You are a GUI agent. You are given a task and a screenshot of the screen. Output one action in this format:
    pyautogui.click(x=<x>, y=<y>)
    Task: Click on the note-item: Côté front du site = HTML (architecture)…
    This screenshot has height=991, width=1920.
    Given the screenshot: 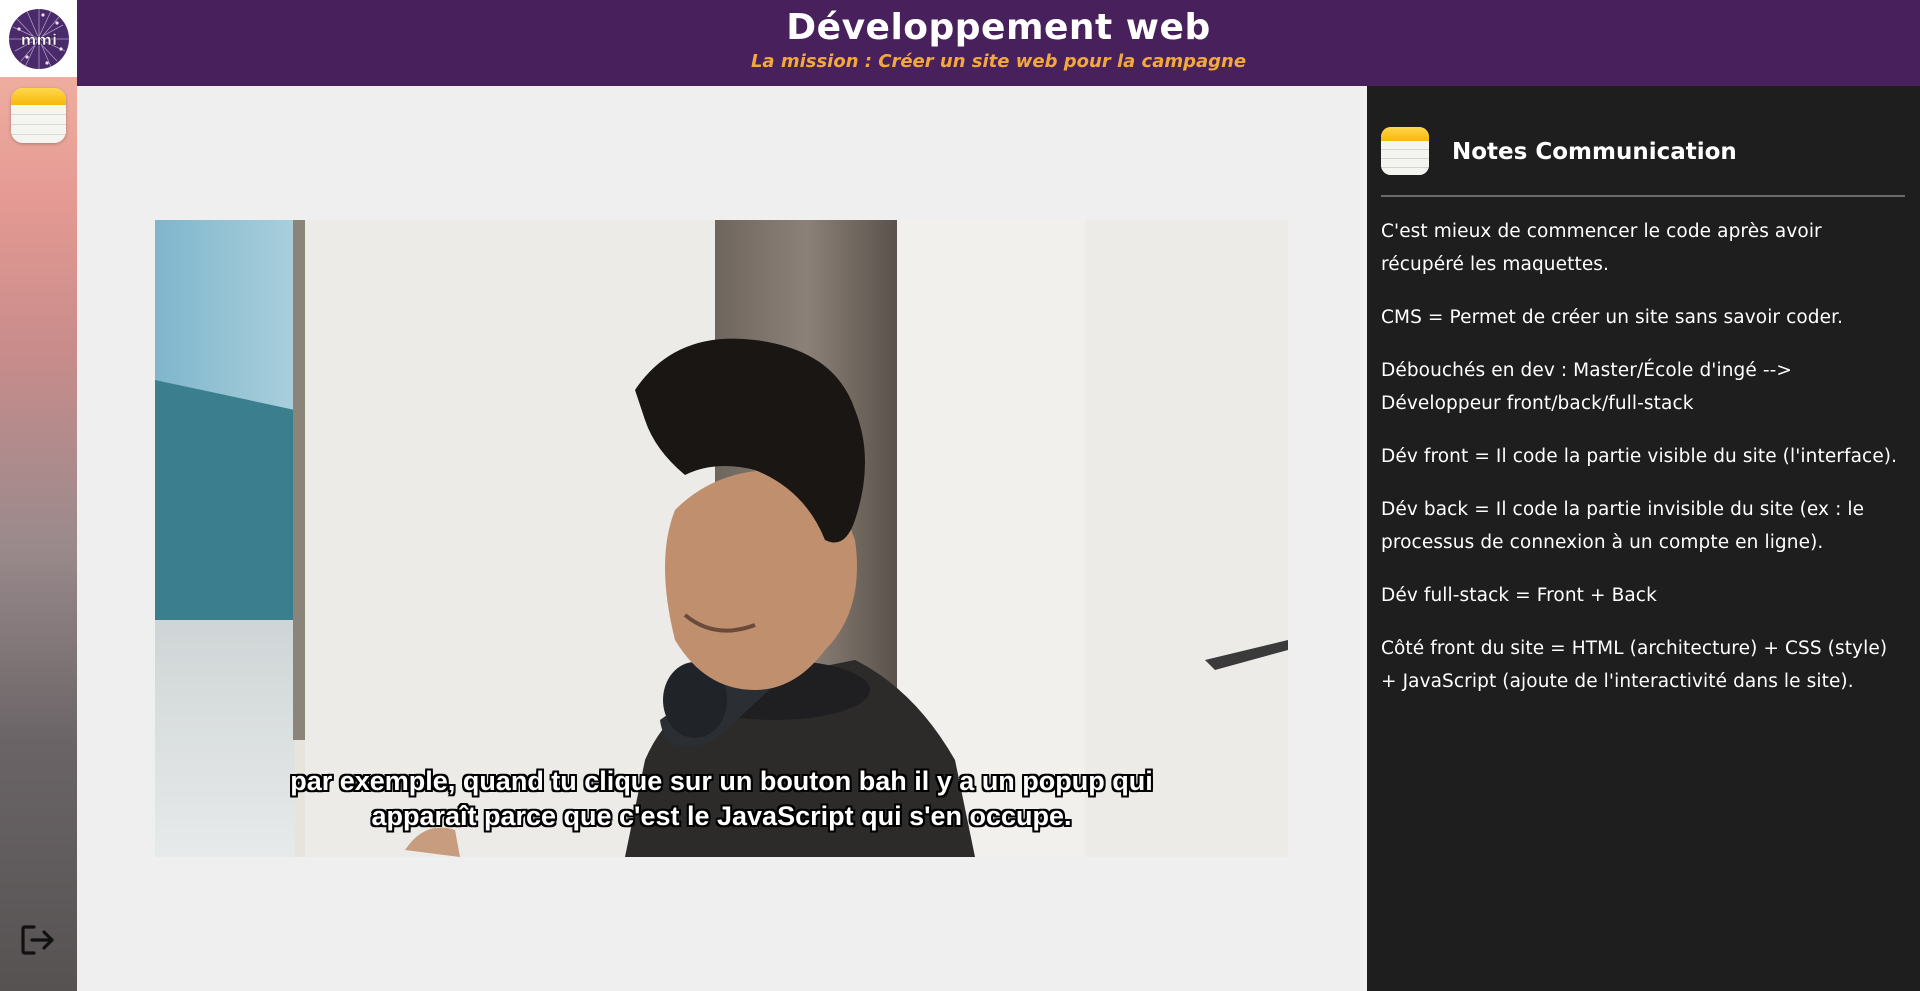 What is the action you would take?
    pyautogui.click(x=1634, y=665)
    